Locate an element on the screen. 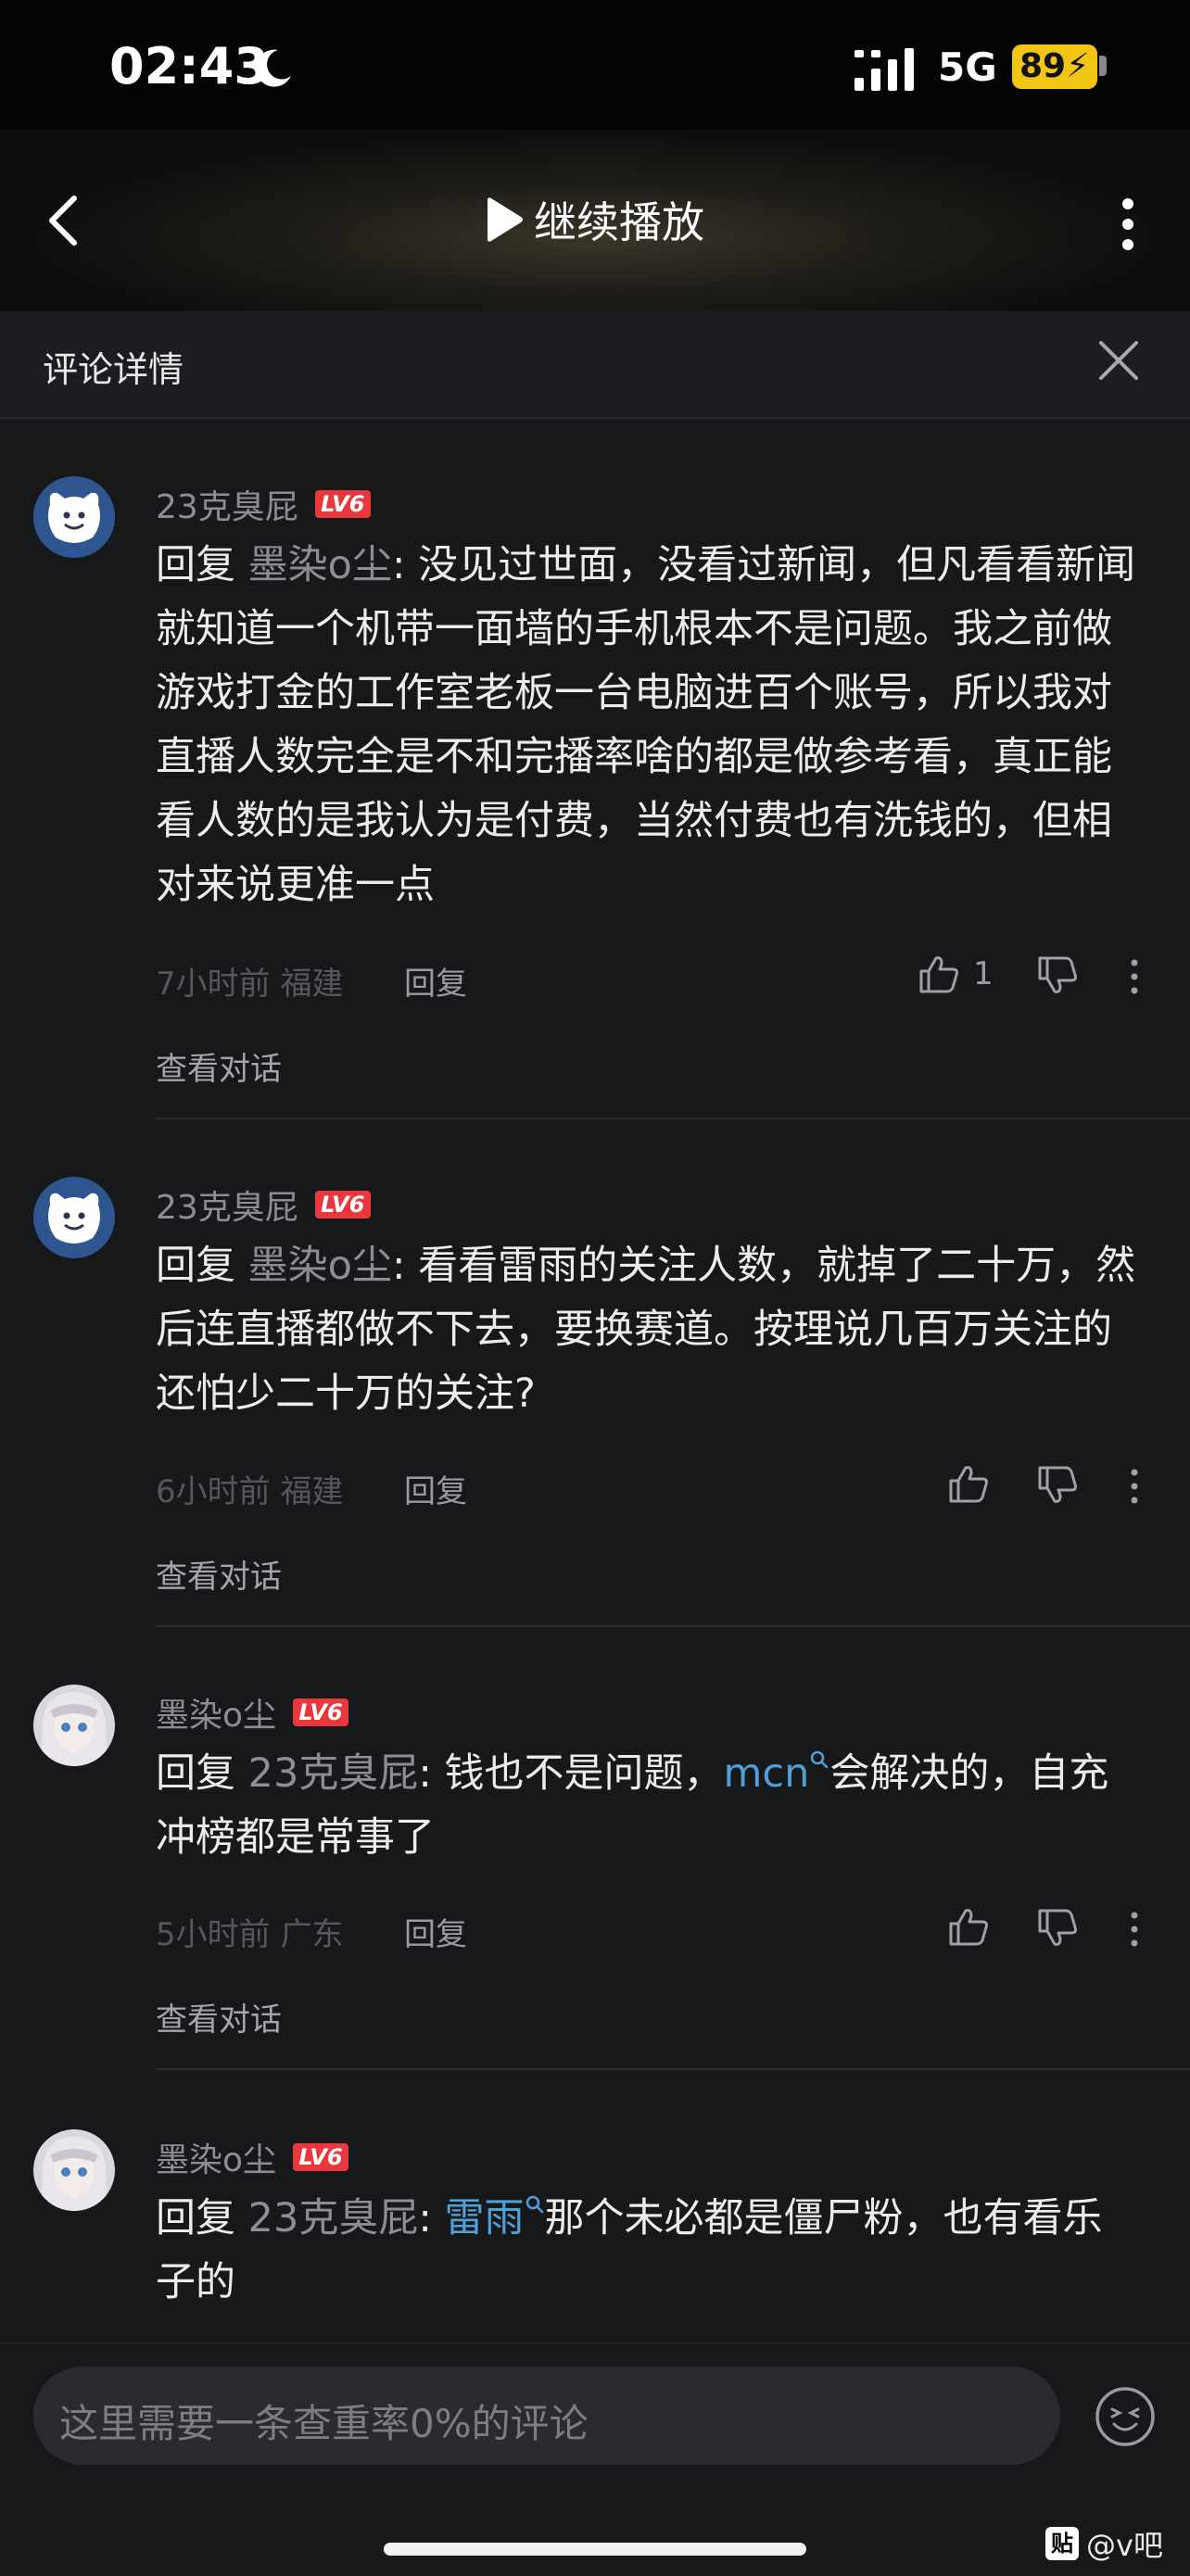 This screenshot has height=2576, width=1190. comment-detail-header: 评论详情 is located at coordinates (595, 365).